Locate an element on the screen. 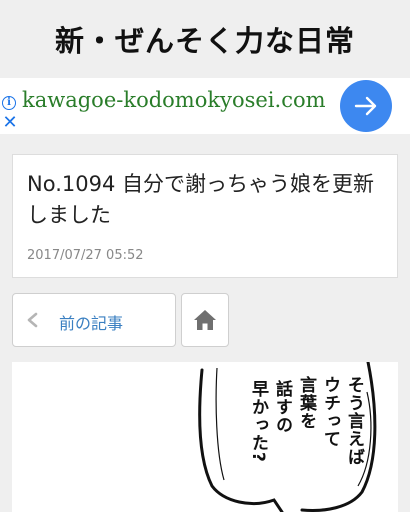  speech-line-4: 話すの is located at coordinates (282, 407).